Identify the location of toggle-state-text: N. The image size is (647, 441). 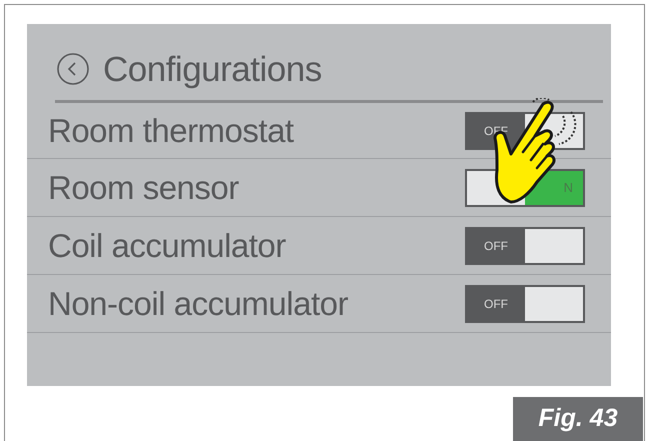
(568, 187).